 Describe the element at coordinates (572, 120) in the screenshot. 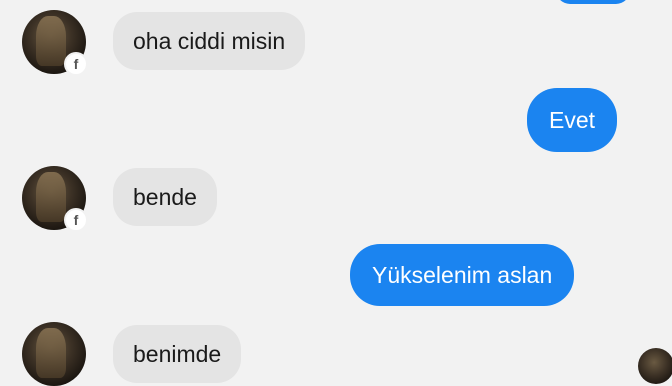

I see `outgoing-message-bubble: Evet` at that location.